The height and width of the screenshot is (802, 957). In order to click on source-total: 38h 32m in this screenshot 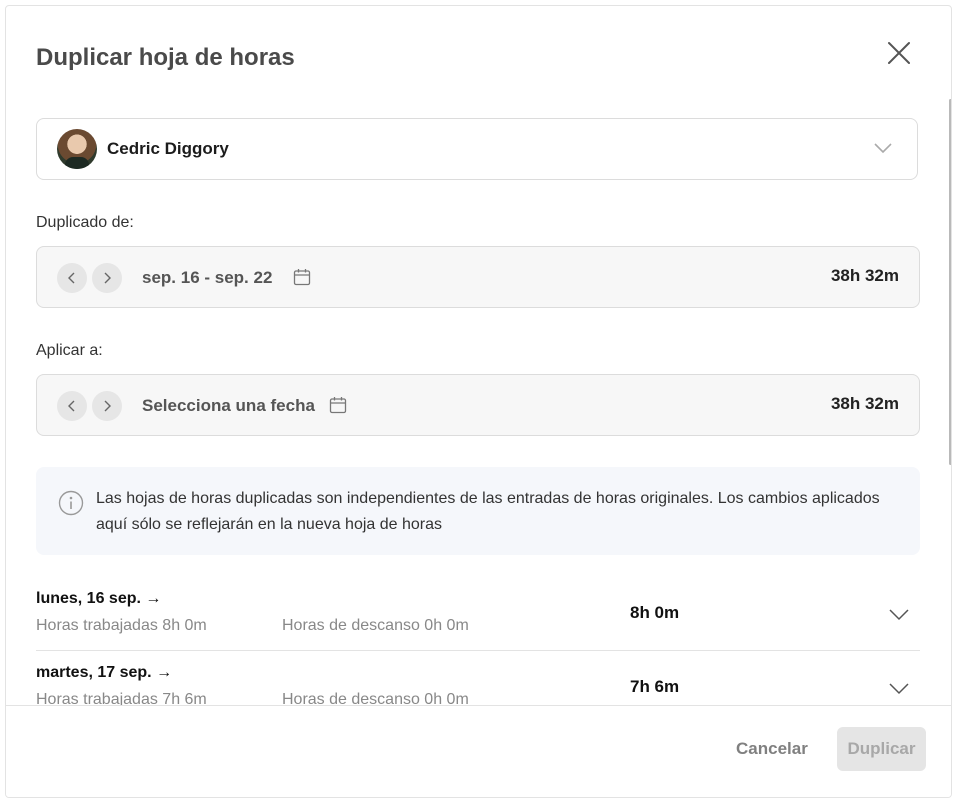, I will do `click(864, 275)`.